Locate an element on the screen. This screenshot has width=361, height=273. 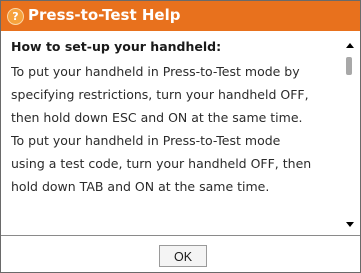
help-icon: ? is located at coordinates (15, 16).